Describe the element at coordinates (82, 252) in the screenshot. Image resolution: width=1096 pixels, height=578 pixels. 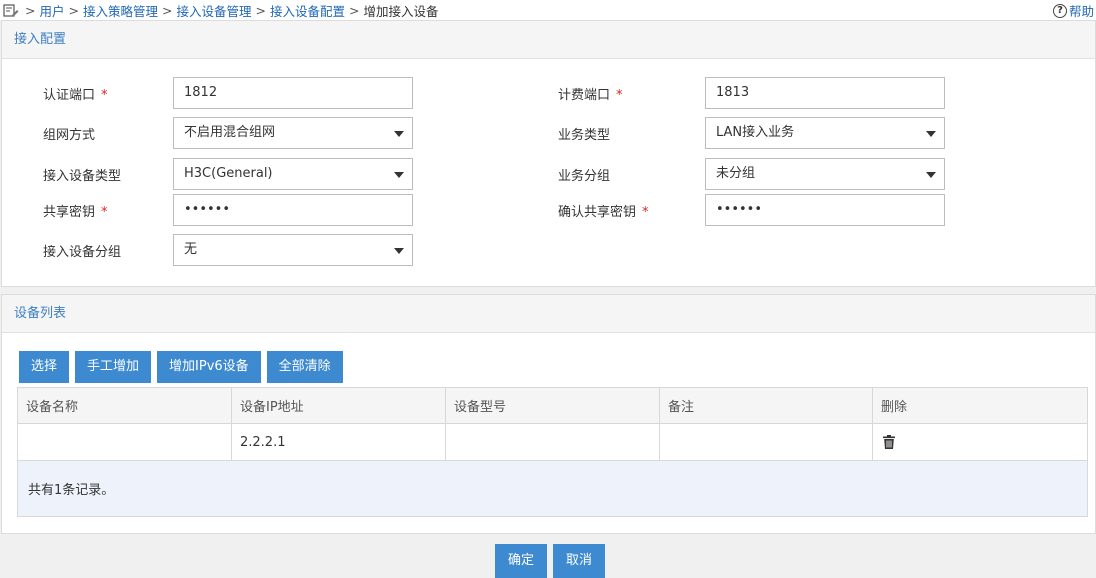
I see `device-group-label: 接入设备分组` at that location.